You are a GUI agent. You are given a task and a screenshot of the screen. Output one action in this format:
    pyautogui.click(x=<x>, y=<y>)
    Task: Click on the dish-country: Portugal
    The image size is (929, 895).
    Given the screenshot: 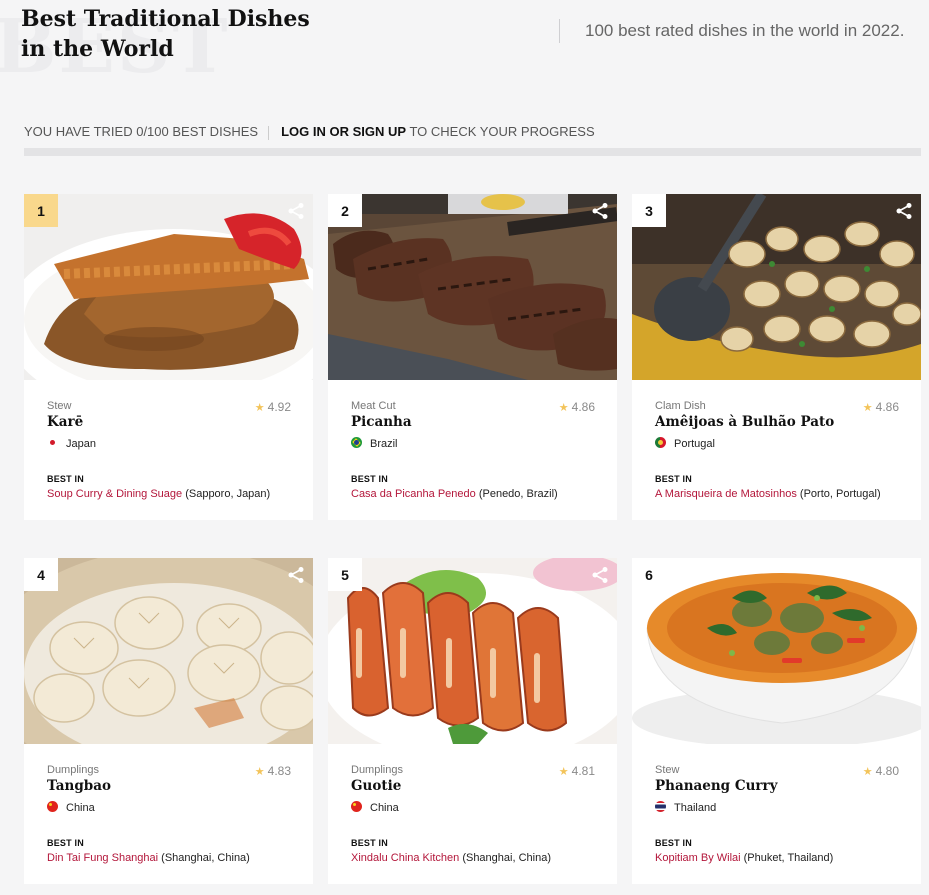 What is the action you would take?
    pyautogui.click(x=685, y=443)
    